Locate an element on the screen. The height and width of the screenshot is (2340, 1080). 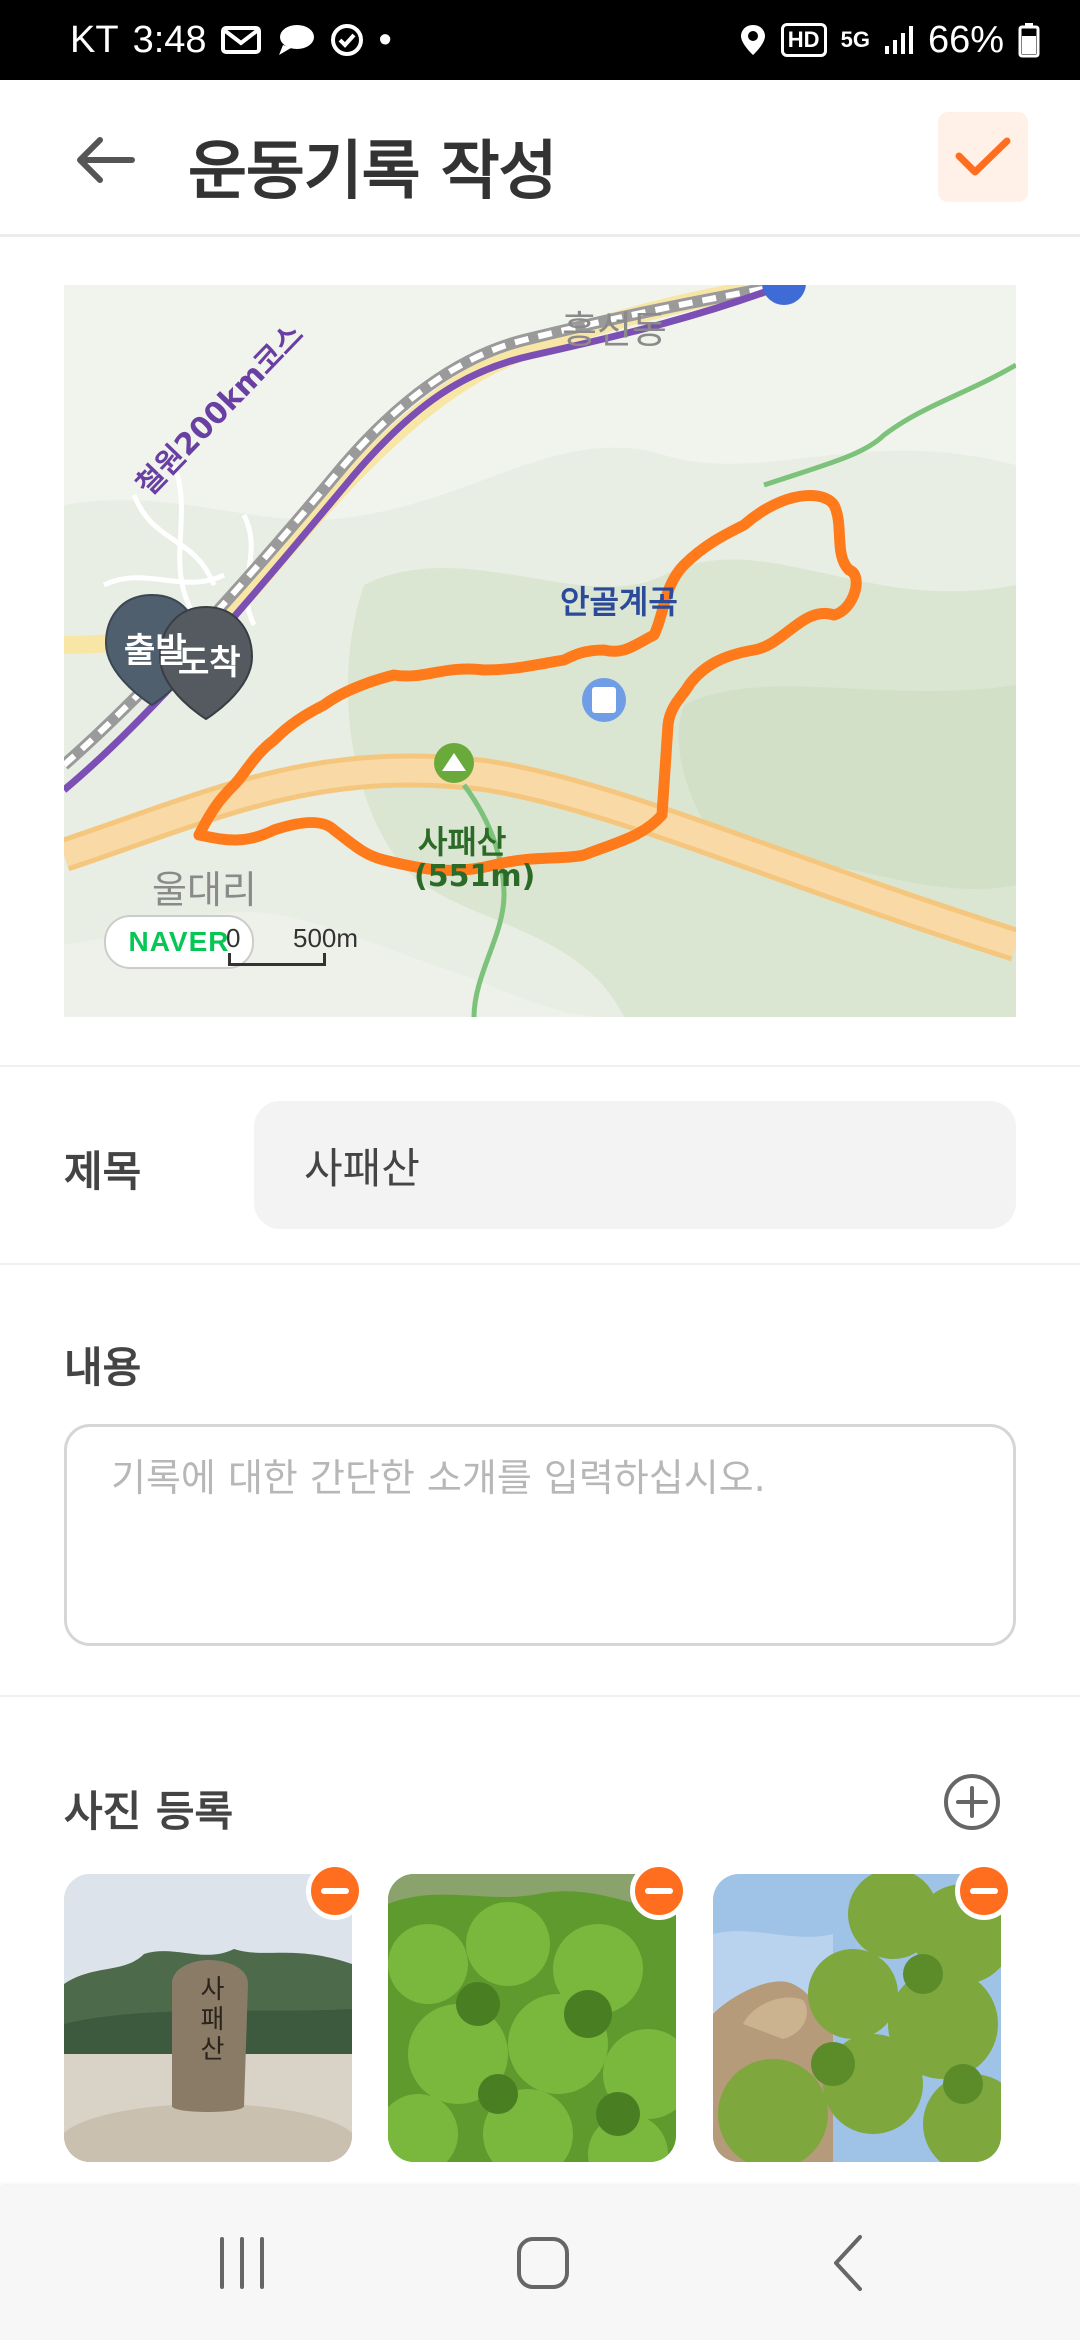
back-chevron-icon is located at coordinates (848, 2263).